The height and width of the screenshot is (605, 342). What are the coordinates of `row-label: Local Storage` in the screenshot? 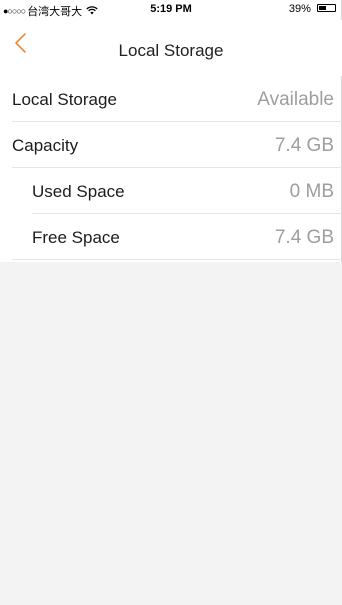 It's located at (64, 99).